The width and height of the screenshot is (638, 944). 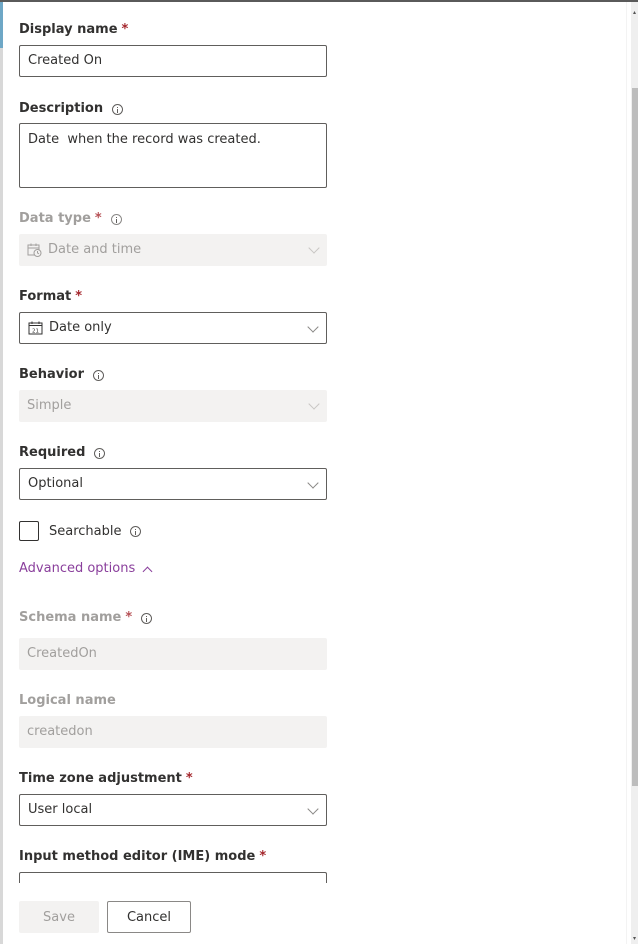 I want to click on advanced-options-toggle: Advanced options, so click(x=86, y=568).